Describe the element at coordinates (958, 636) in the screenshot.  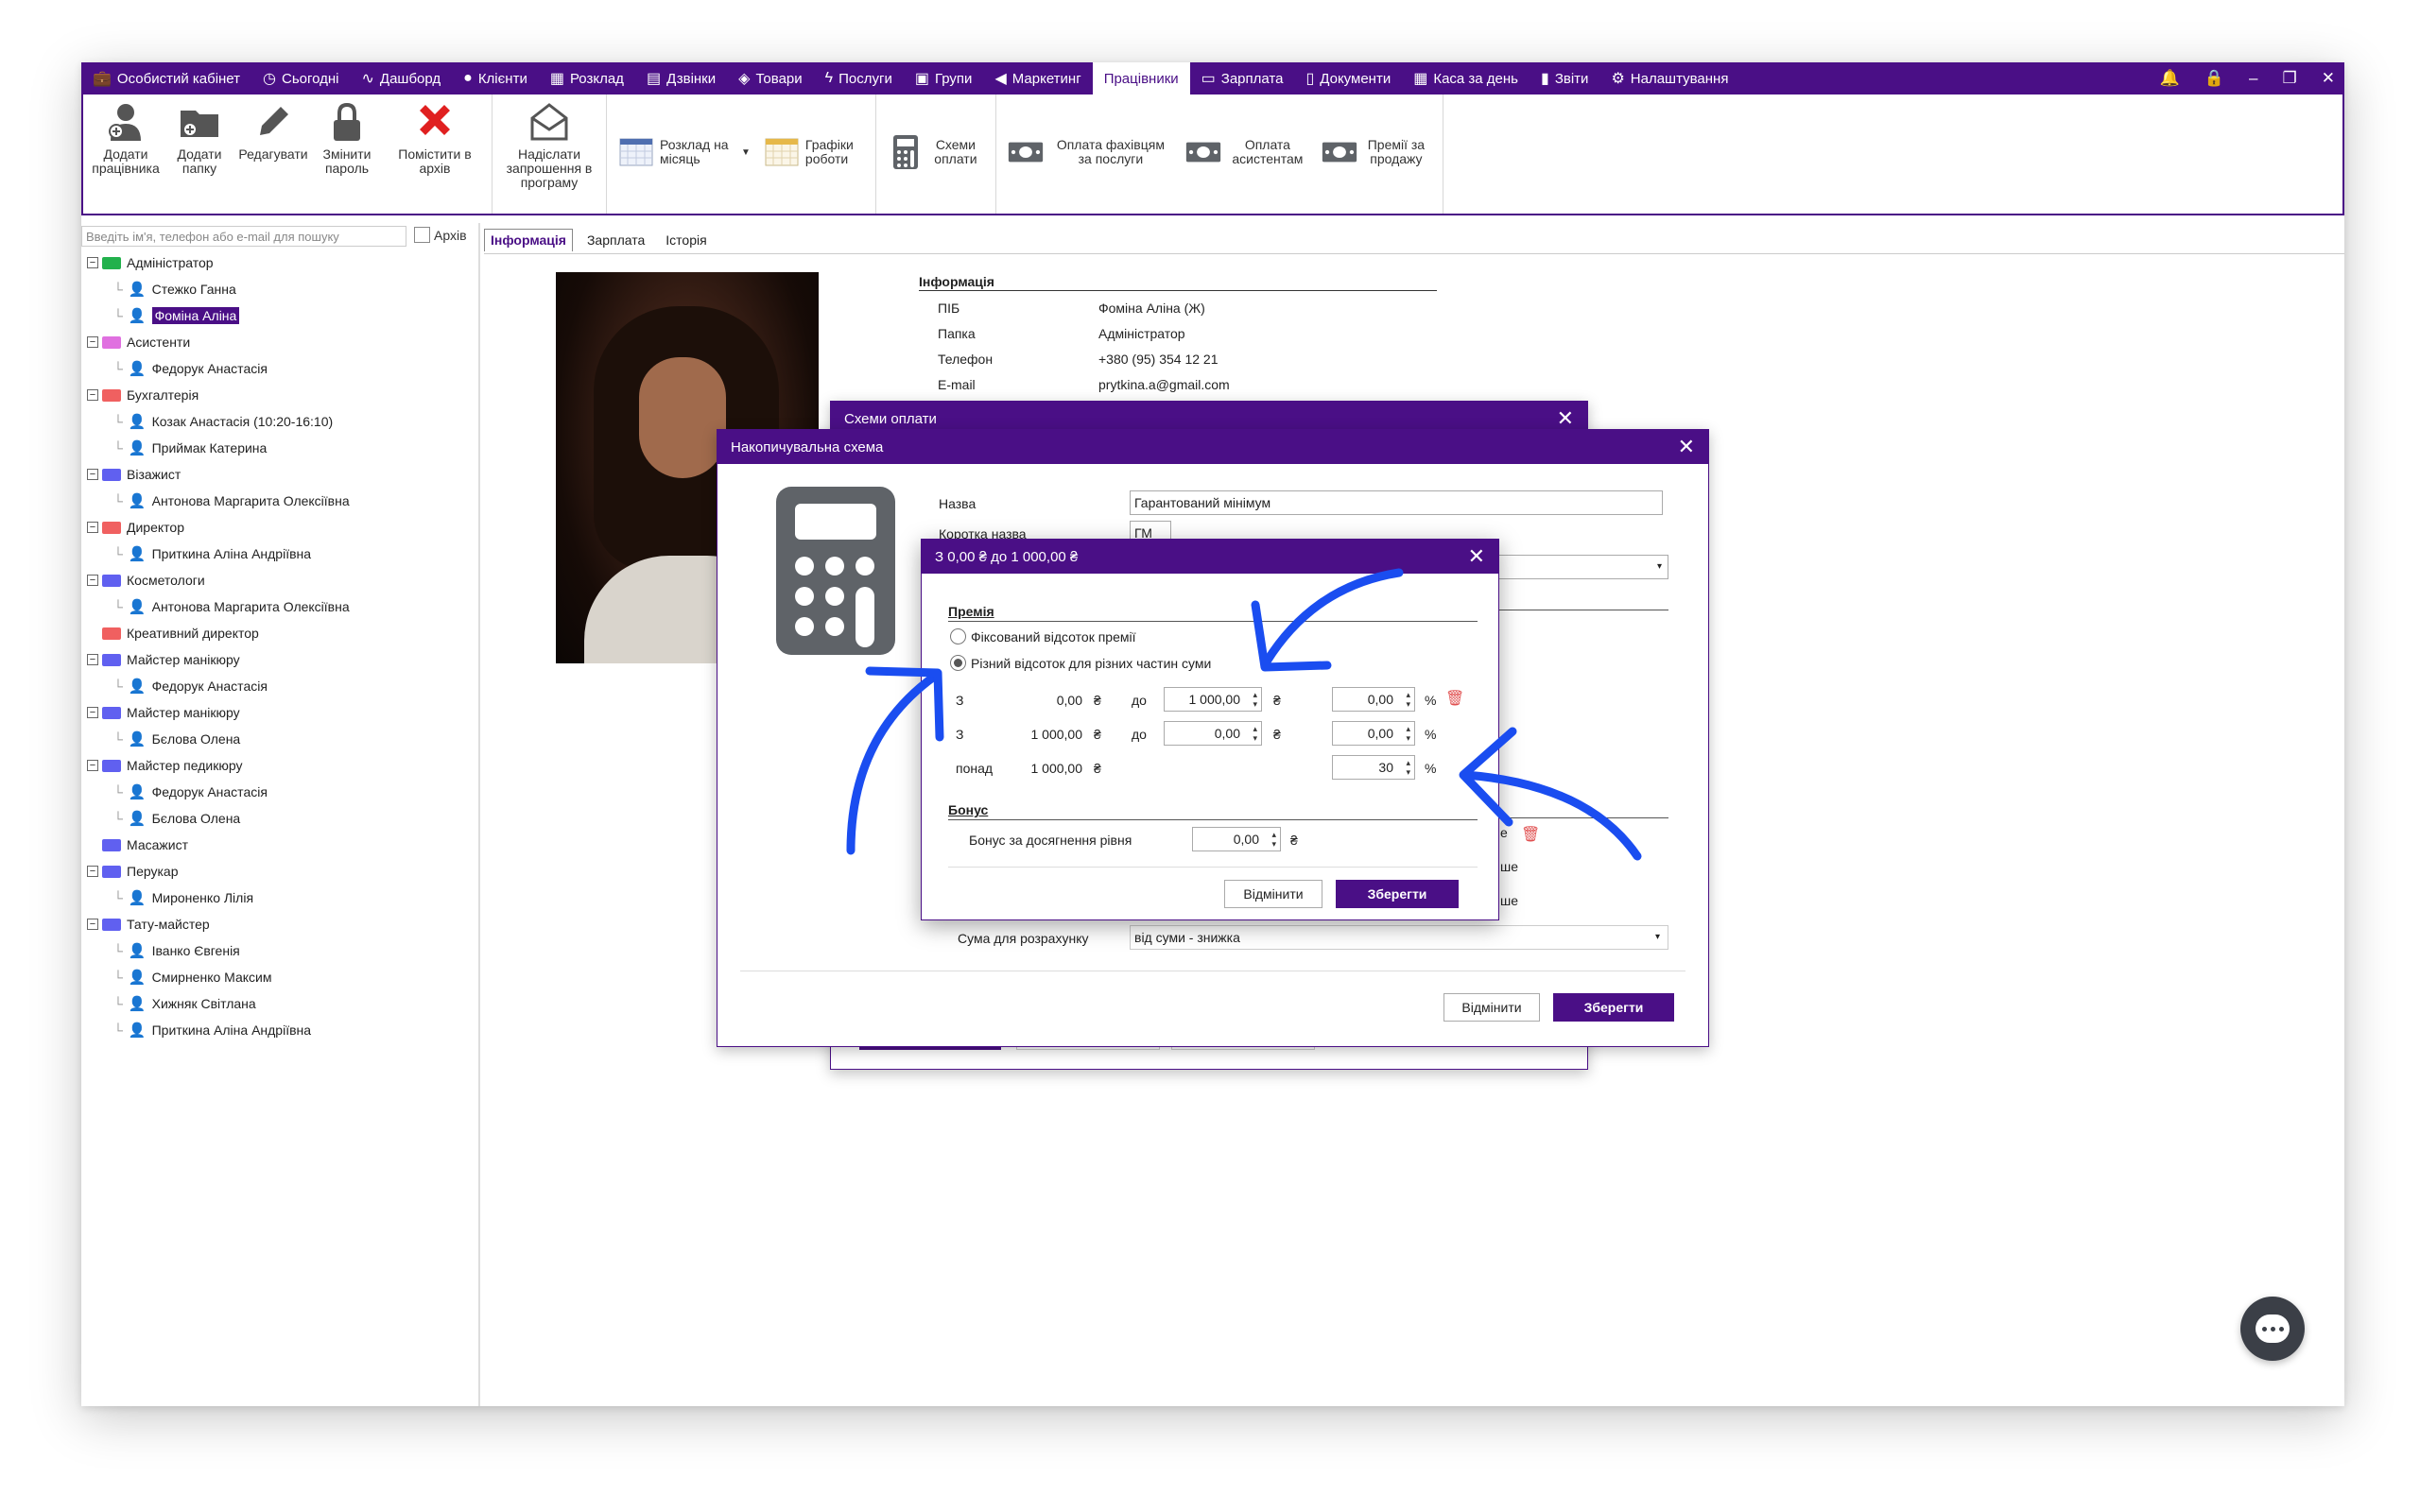
I see `radio-icon` at that location.